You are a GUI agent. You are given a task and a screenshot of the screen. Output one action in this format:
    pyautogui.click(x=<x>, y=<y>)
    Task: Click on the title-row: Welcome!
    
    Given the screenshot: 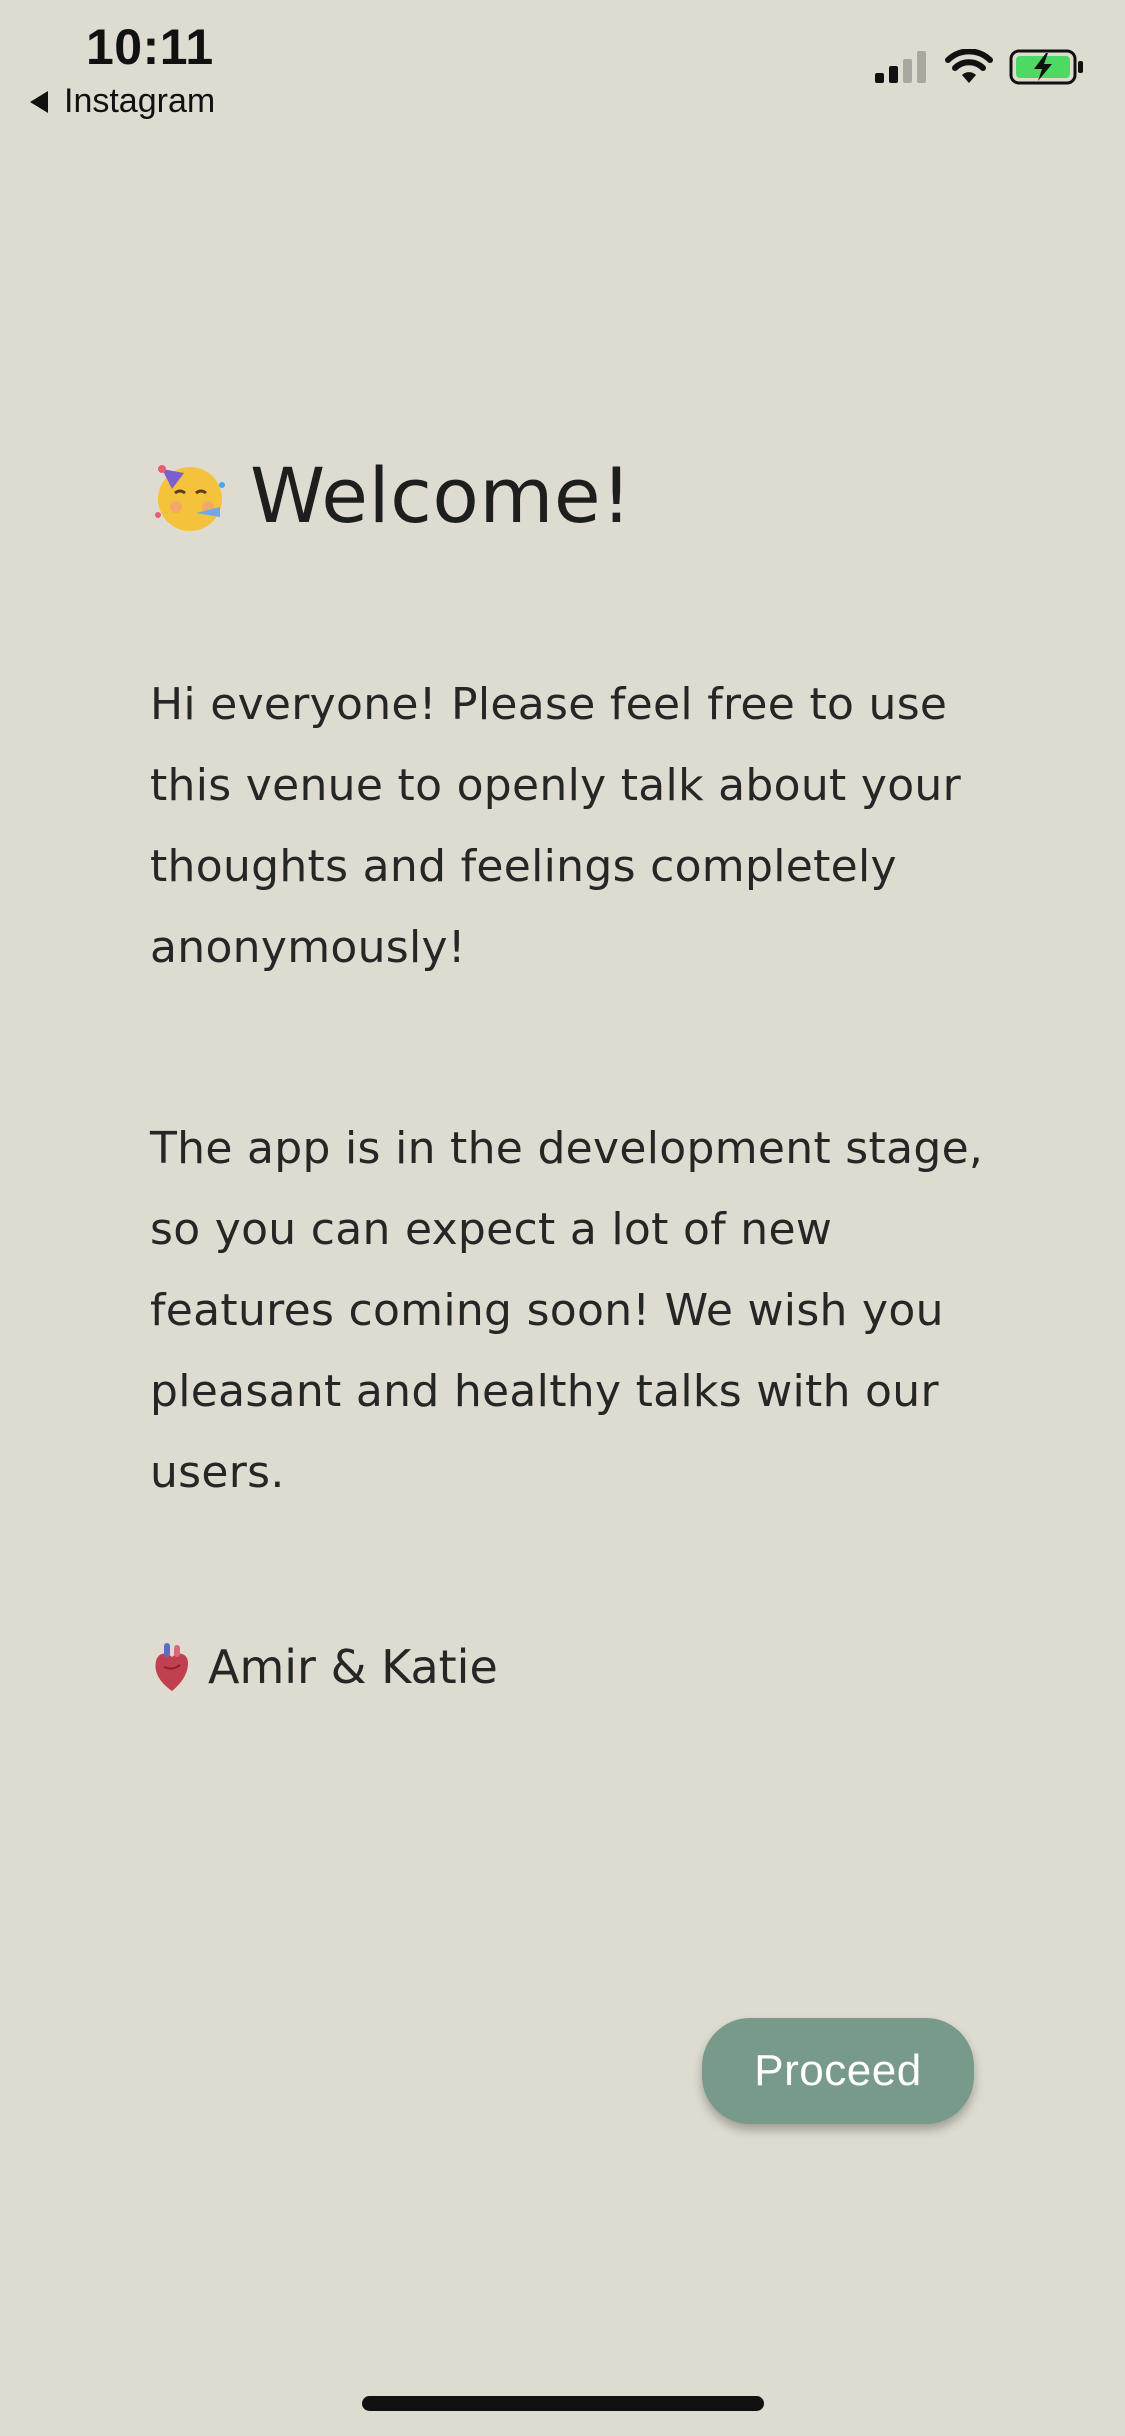 What is the action you would take?
    pyautogui.click(x=575, y=495)
    